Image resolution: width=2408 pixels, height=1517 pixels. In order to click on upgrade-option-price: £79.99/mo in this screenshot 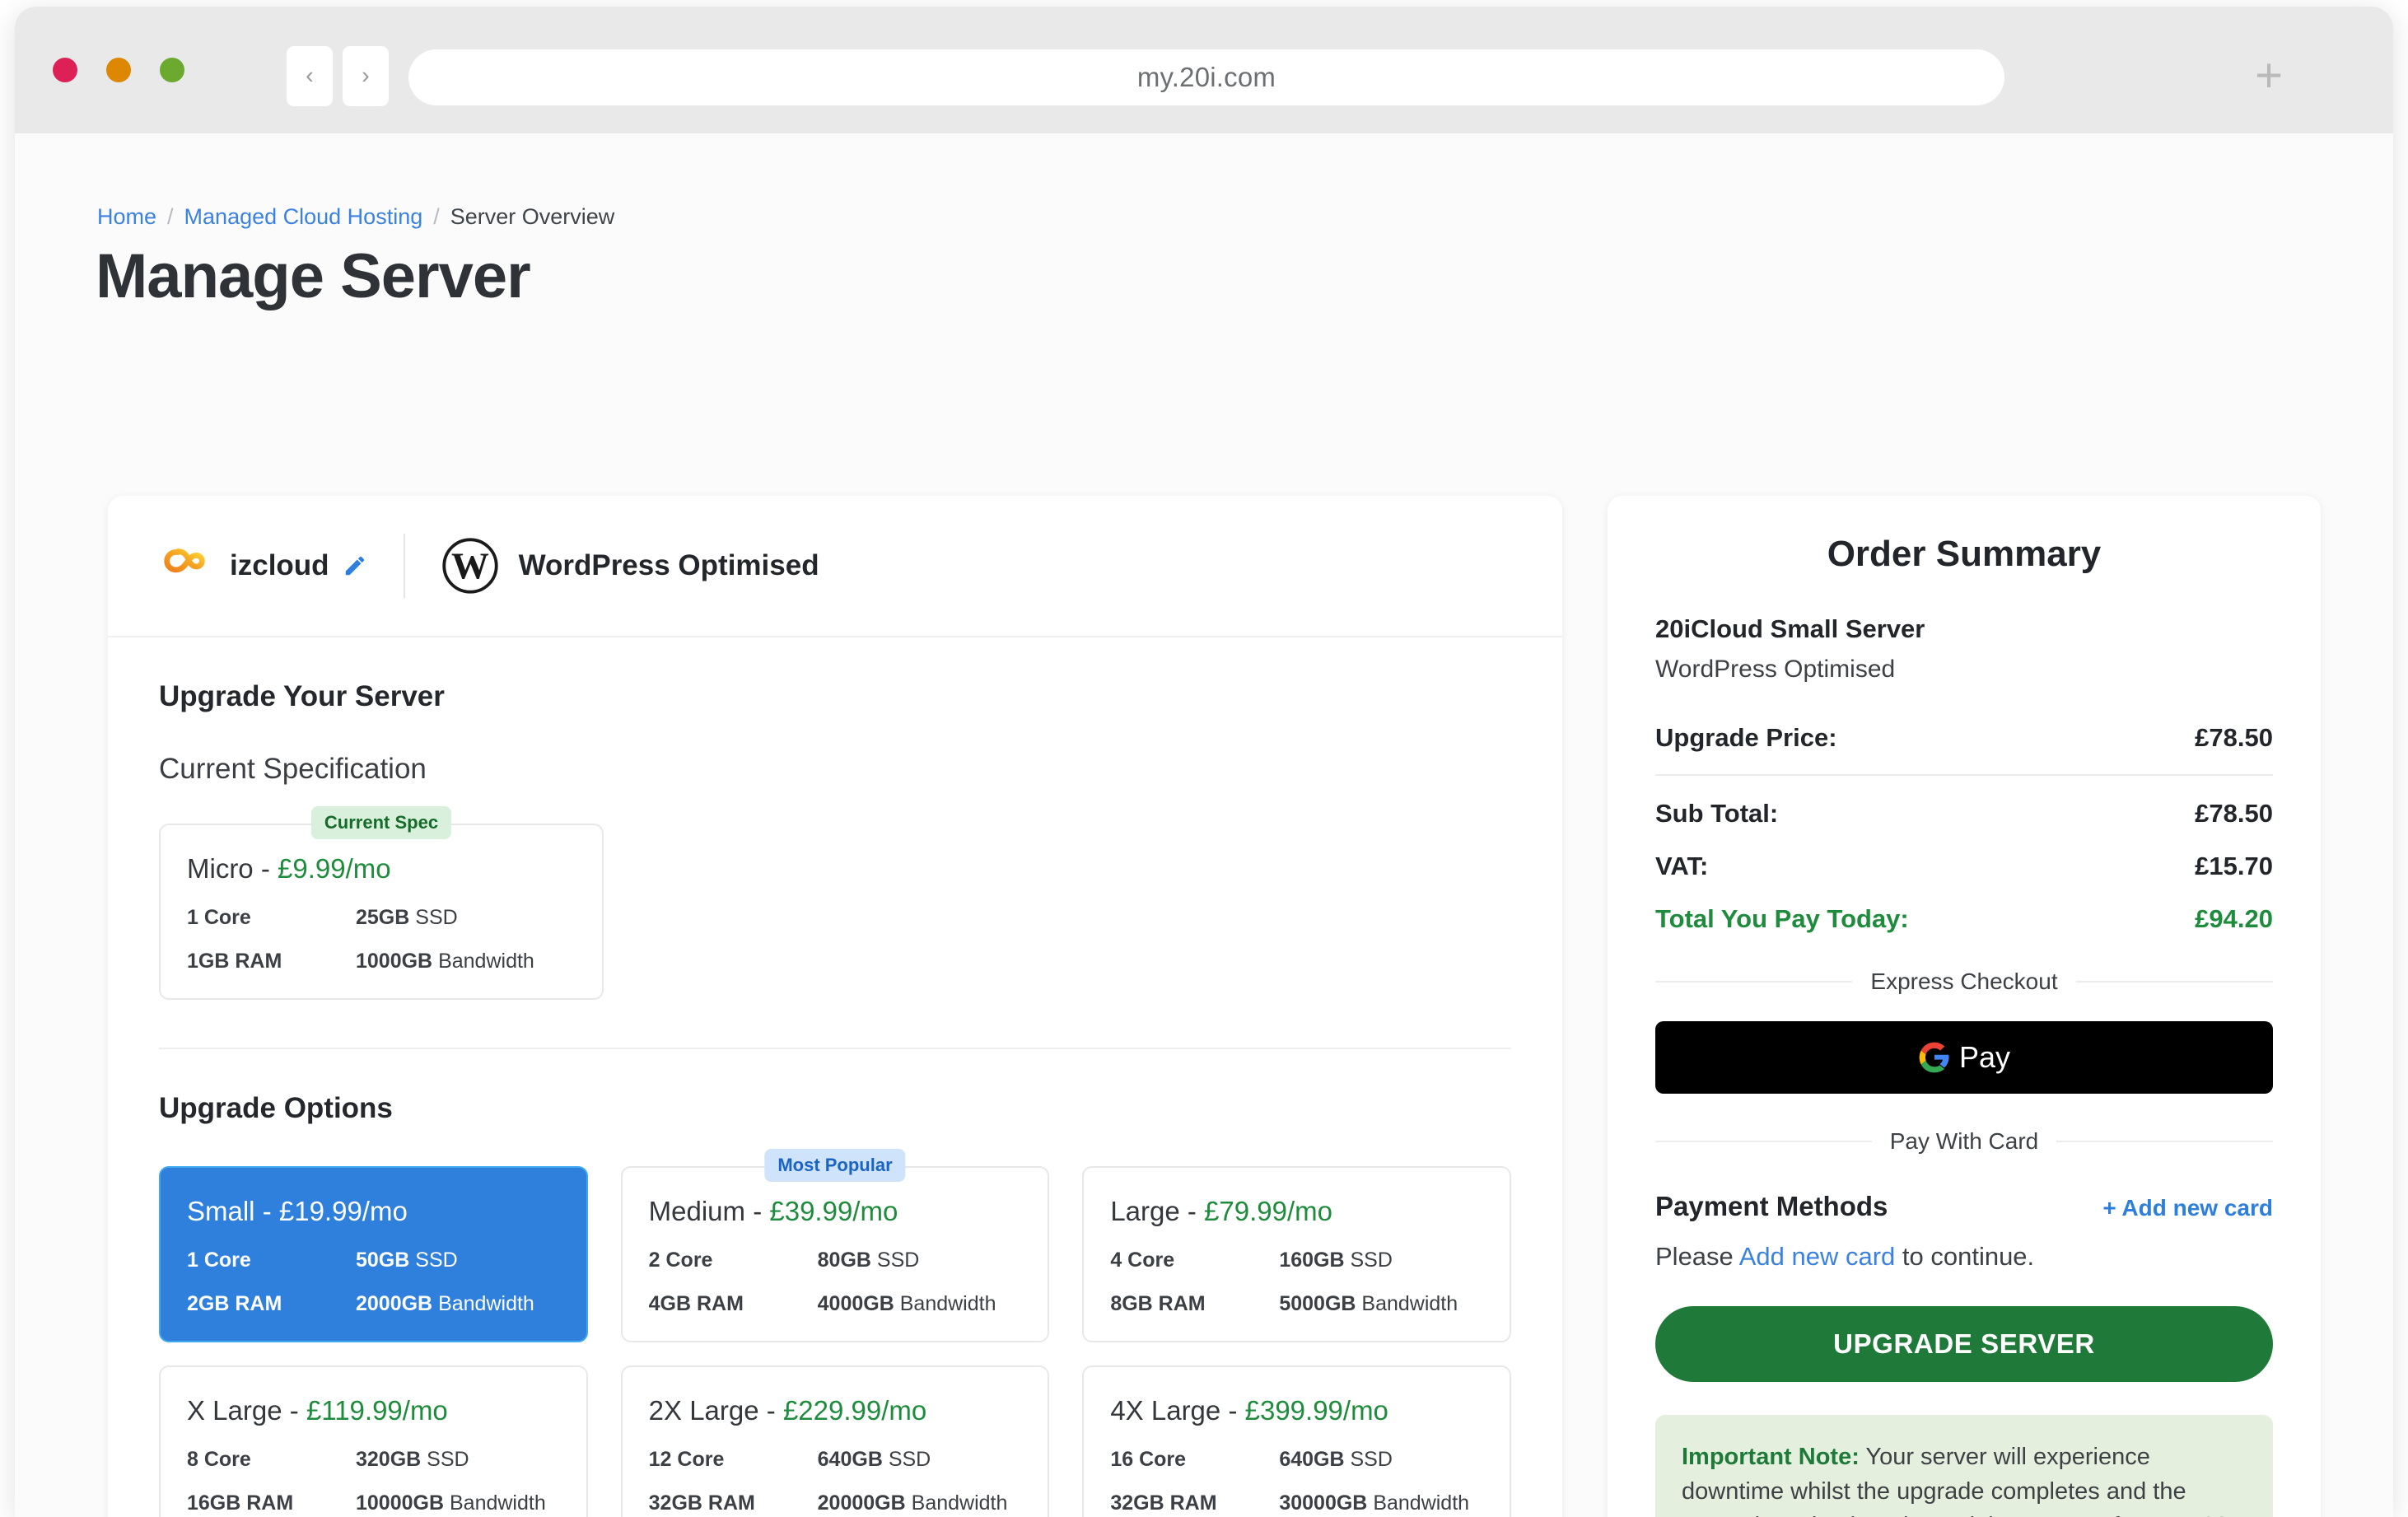, I will do `click(1268, 1211)`.